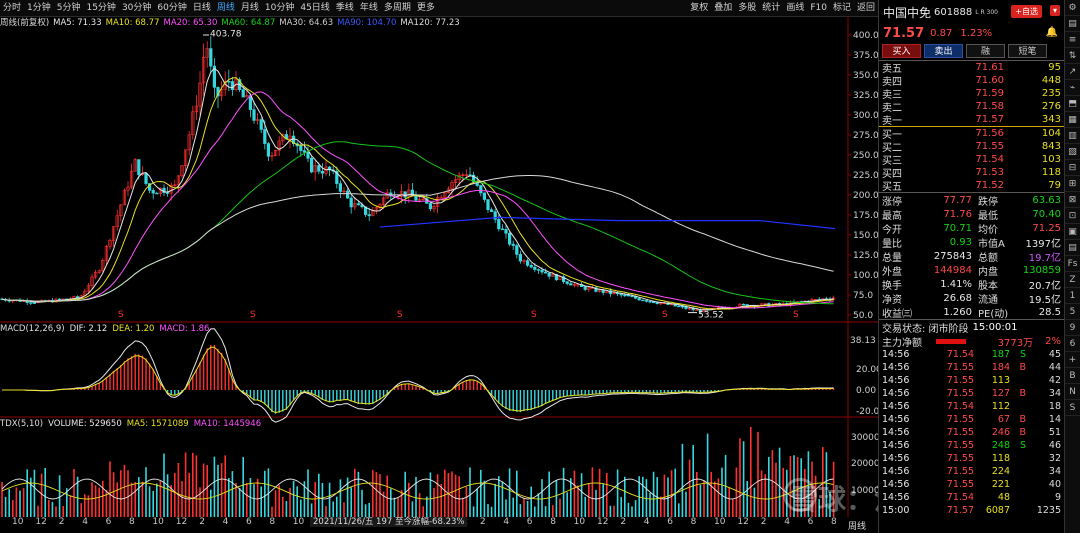 The width and height of the screenshot is (1080, 533). Describe the element at coordinates (1051, 159) in the screenshot. I see `orderbook-volume: 103` at that location.